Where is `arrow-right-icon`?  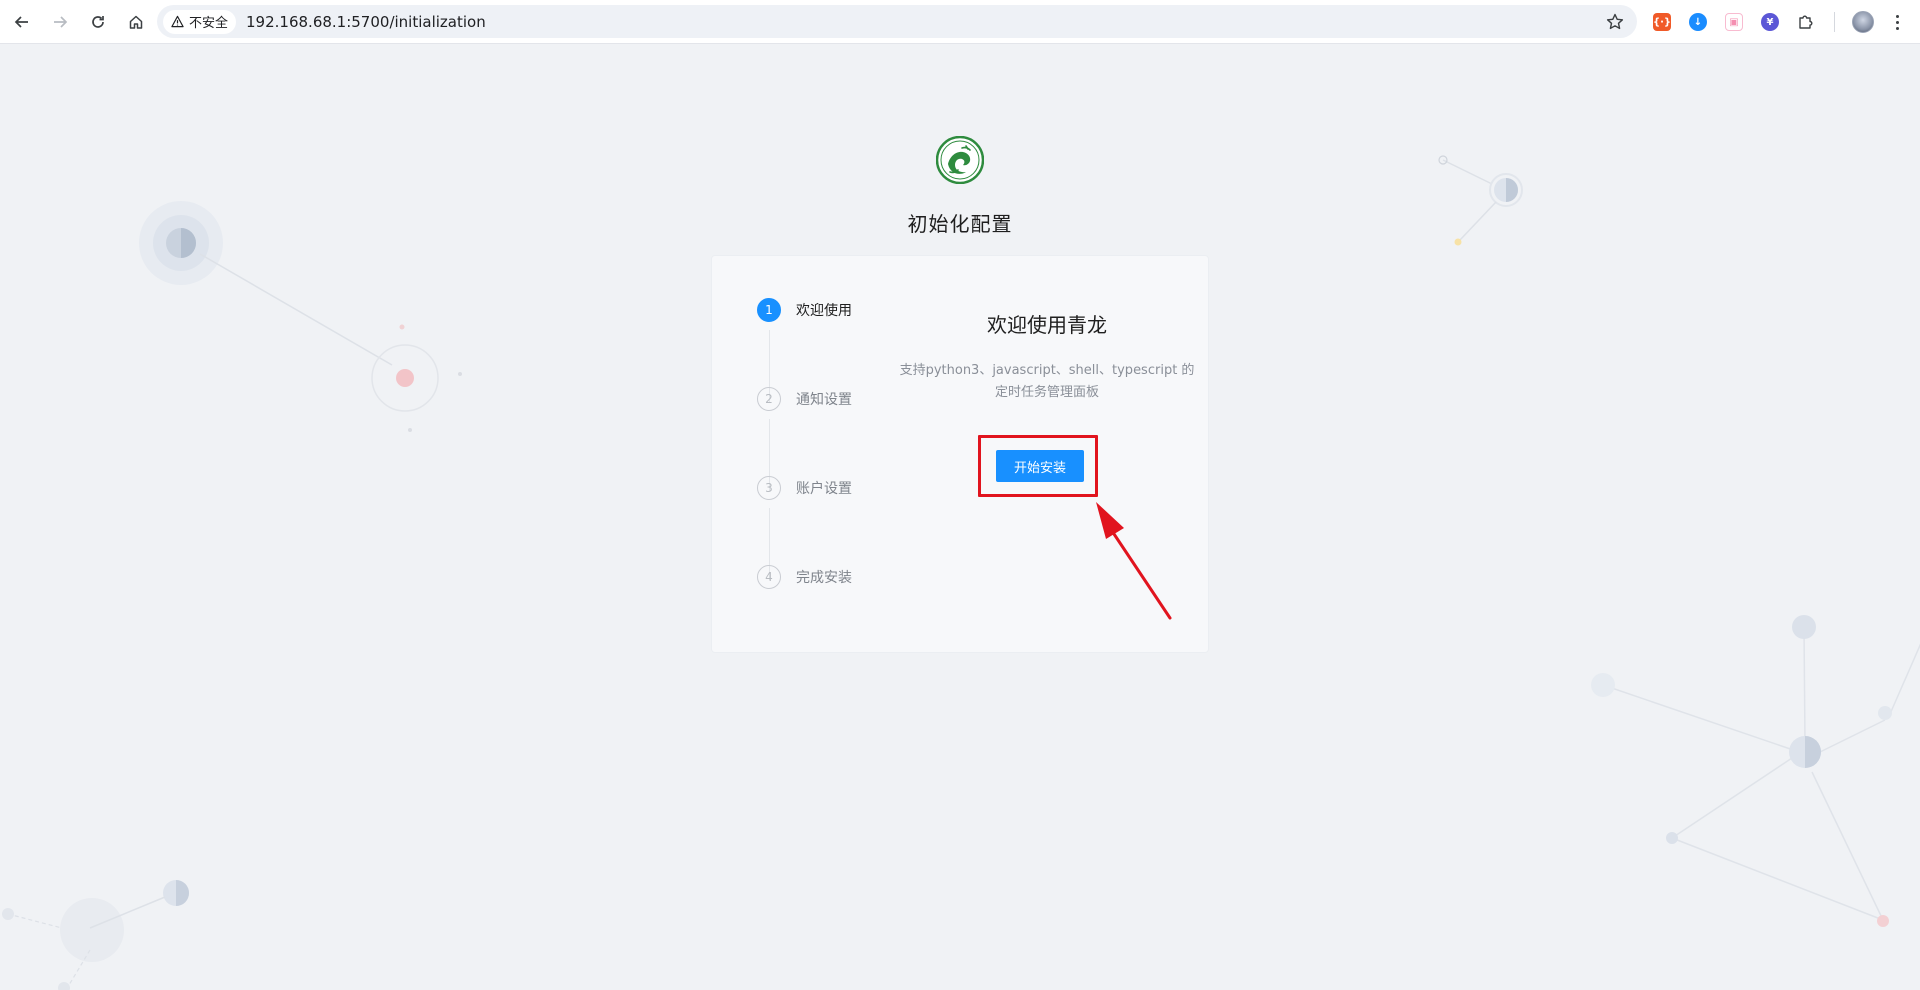 arrow-right-icon is located at coordinates (61, 21).